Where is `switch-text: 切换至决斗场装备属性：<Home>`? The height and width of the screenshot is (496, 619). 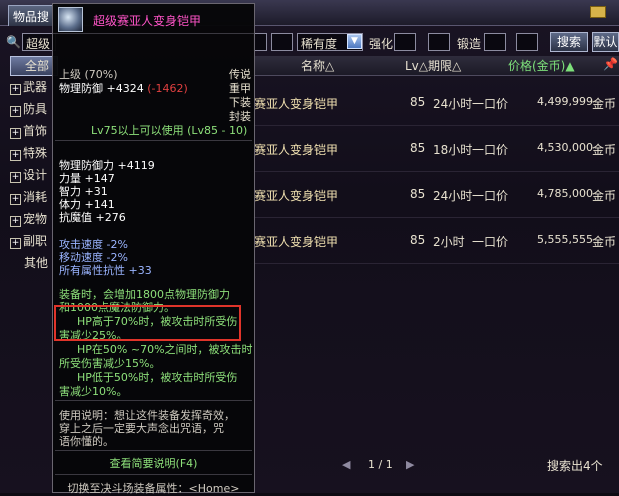 switch-text: 切换至决斗场装备属性：<Home> is located at coordinates (153, 488).